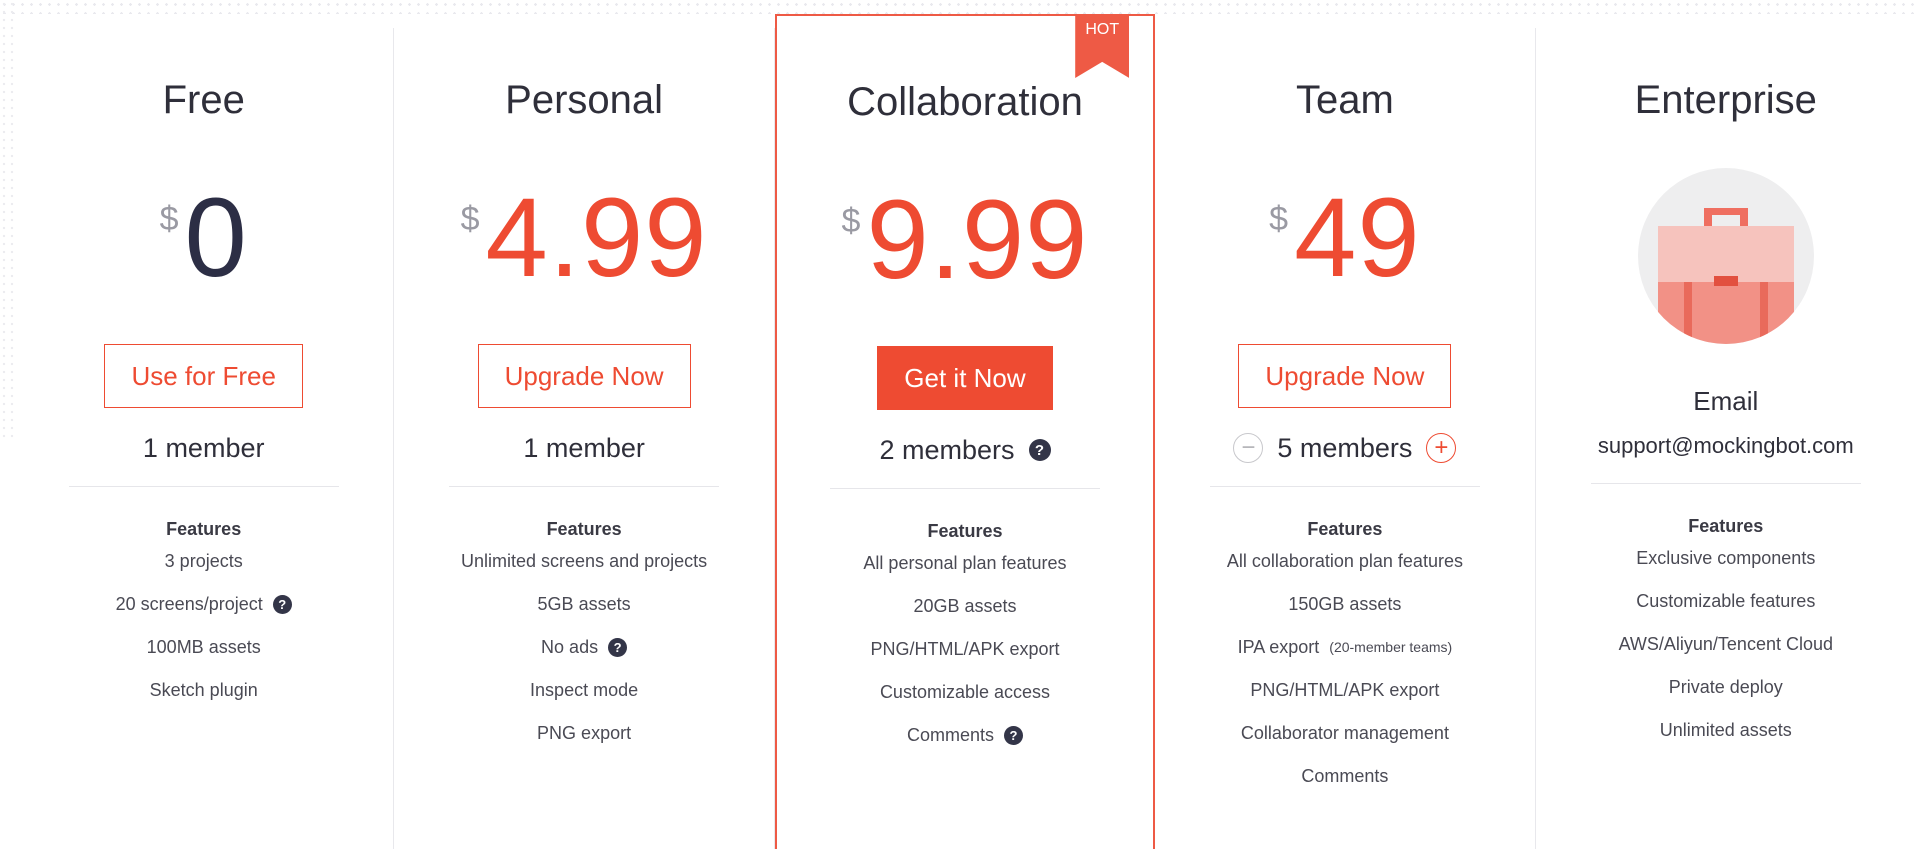  Describe the element at coordinates (947, 449) in the screenshot. I see `member-count-label: 2 members` at that location.